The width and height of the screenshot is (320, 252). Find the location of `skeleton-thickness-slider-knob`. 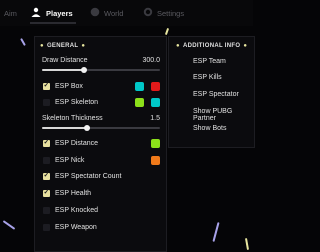

skeleton-thickness-slider-knob is located at coordinates (87, 128).